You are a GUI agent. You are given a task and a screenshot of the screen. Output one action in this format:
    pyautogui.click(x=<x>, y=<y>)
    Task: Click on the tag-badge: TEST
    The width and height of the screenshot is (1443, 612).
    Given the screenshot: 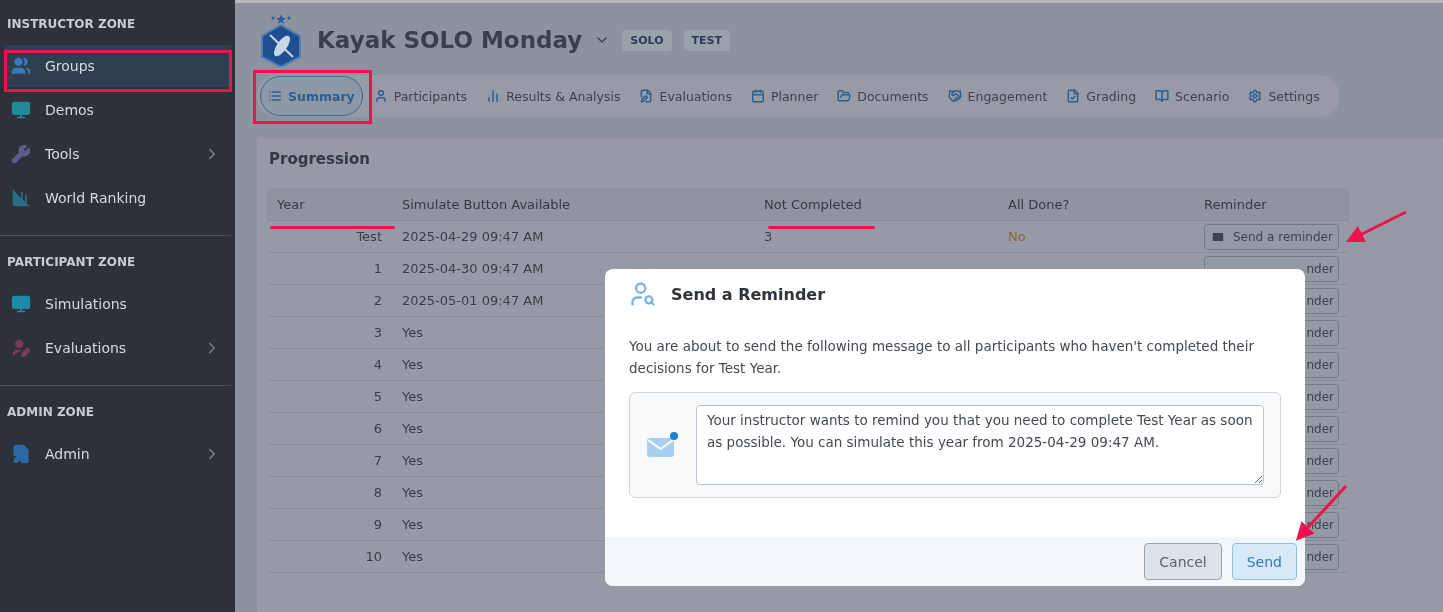 What is the action you would take?
    pyautogui.click(x=706, y=40)
    